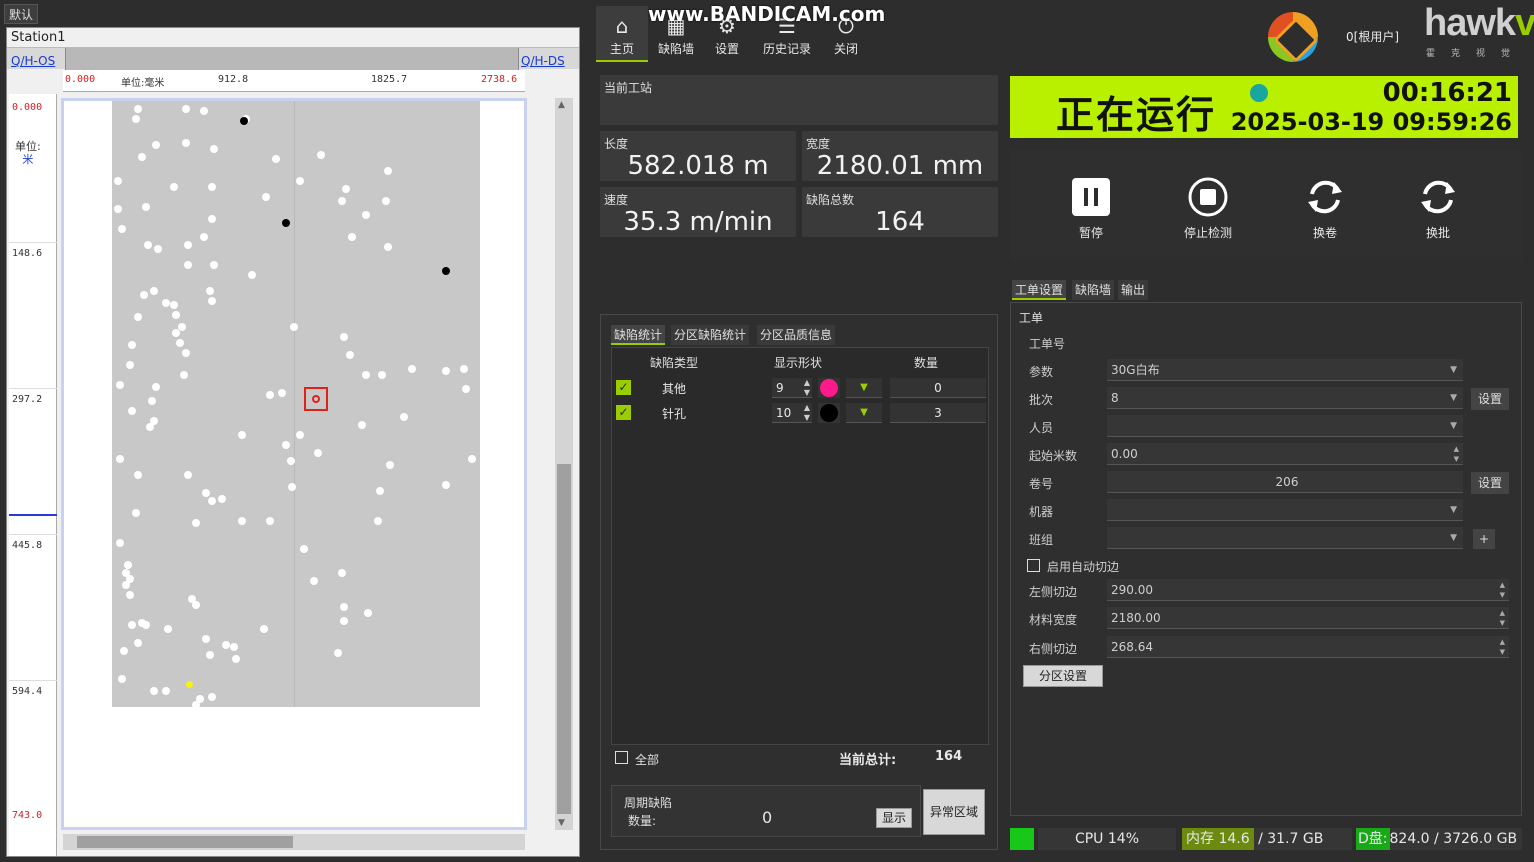 Image resolution: width=1534 pixels, height=862 pixels. Describe the element at coordinates (796, 335) in the screenshot. I see `tab-zone-quality-info: 分区品质信息` at that location.